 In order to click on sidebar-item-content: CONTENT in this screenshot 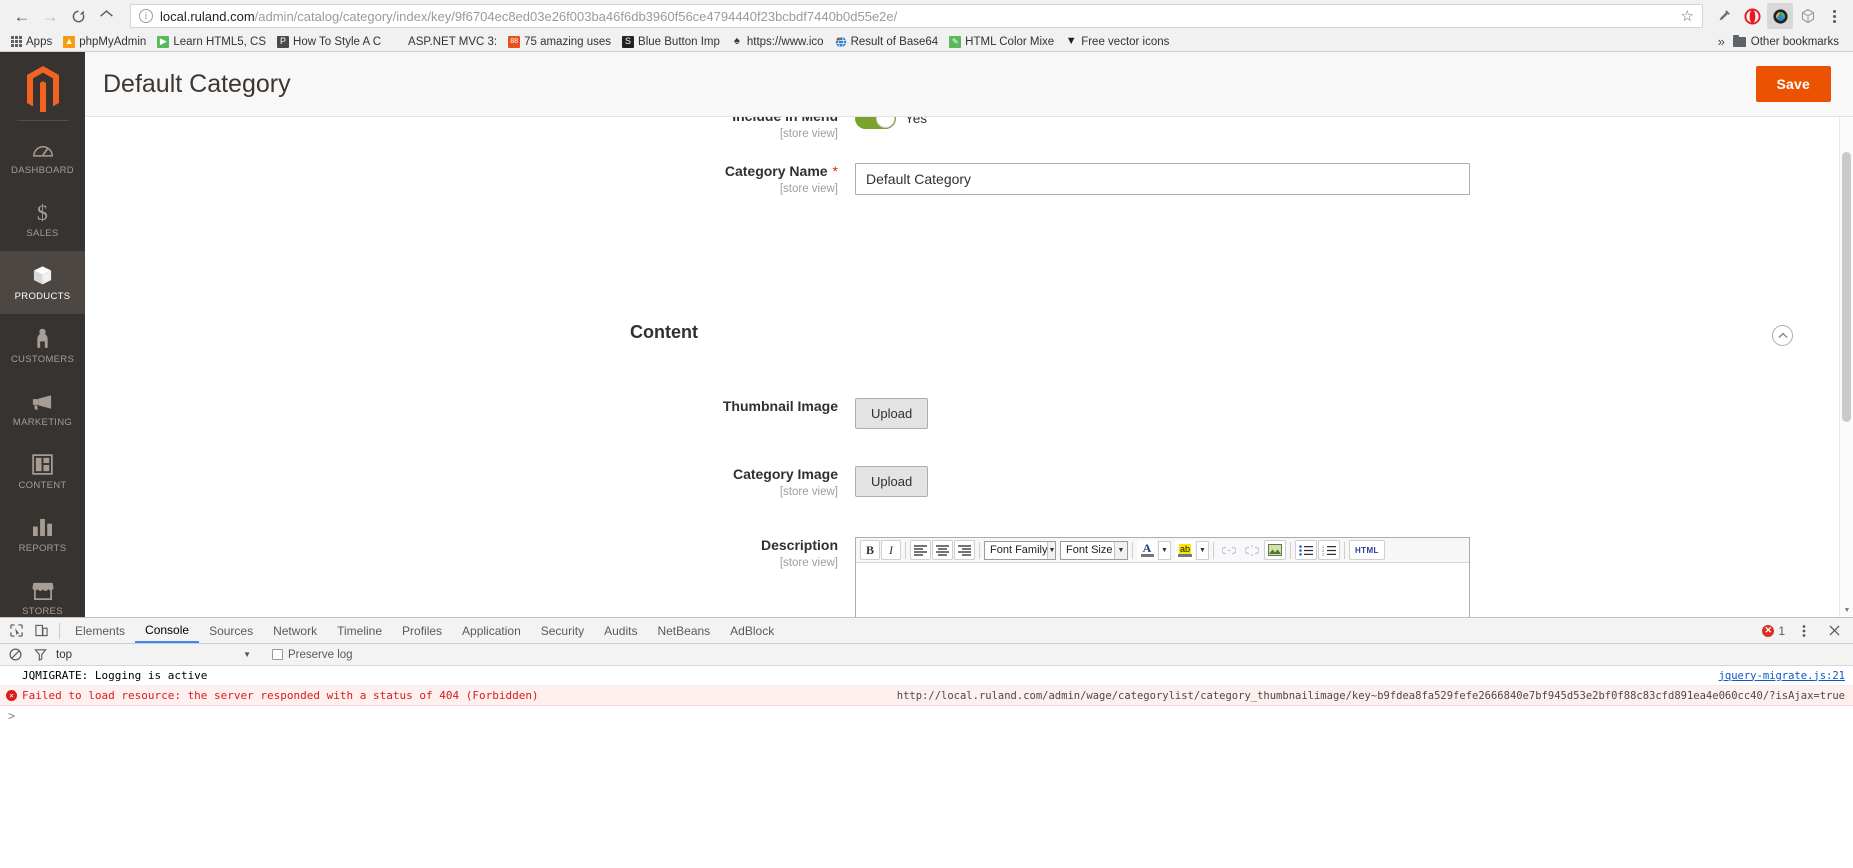, I will do `click(42, 471)`.